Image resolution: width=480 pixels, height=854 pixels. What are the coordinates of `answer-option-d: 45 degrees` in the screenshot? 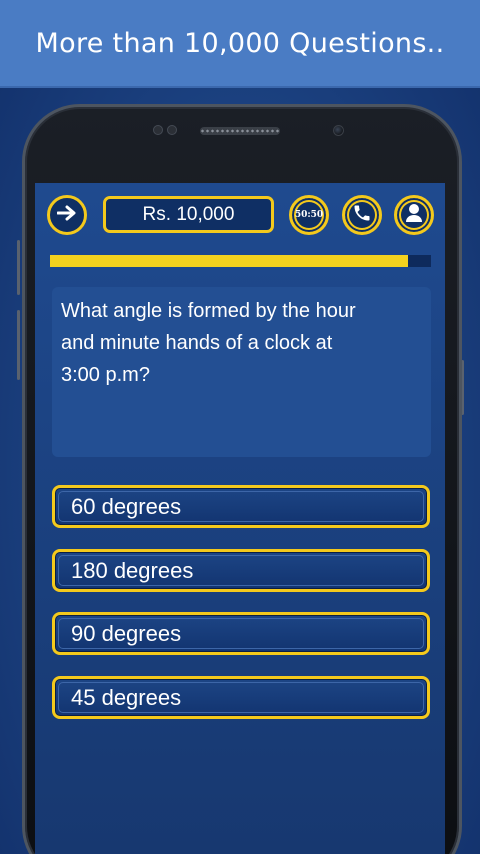 It's located at (241, 697).